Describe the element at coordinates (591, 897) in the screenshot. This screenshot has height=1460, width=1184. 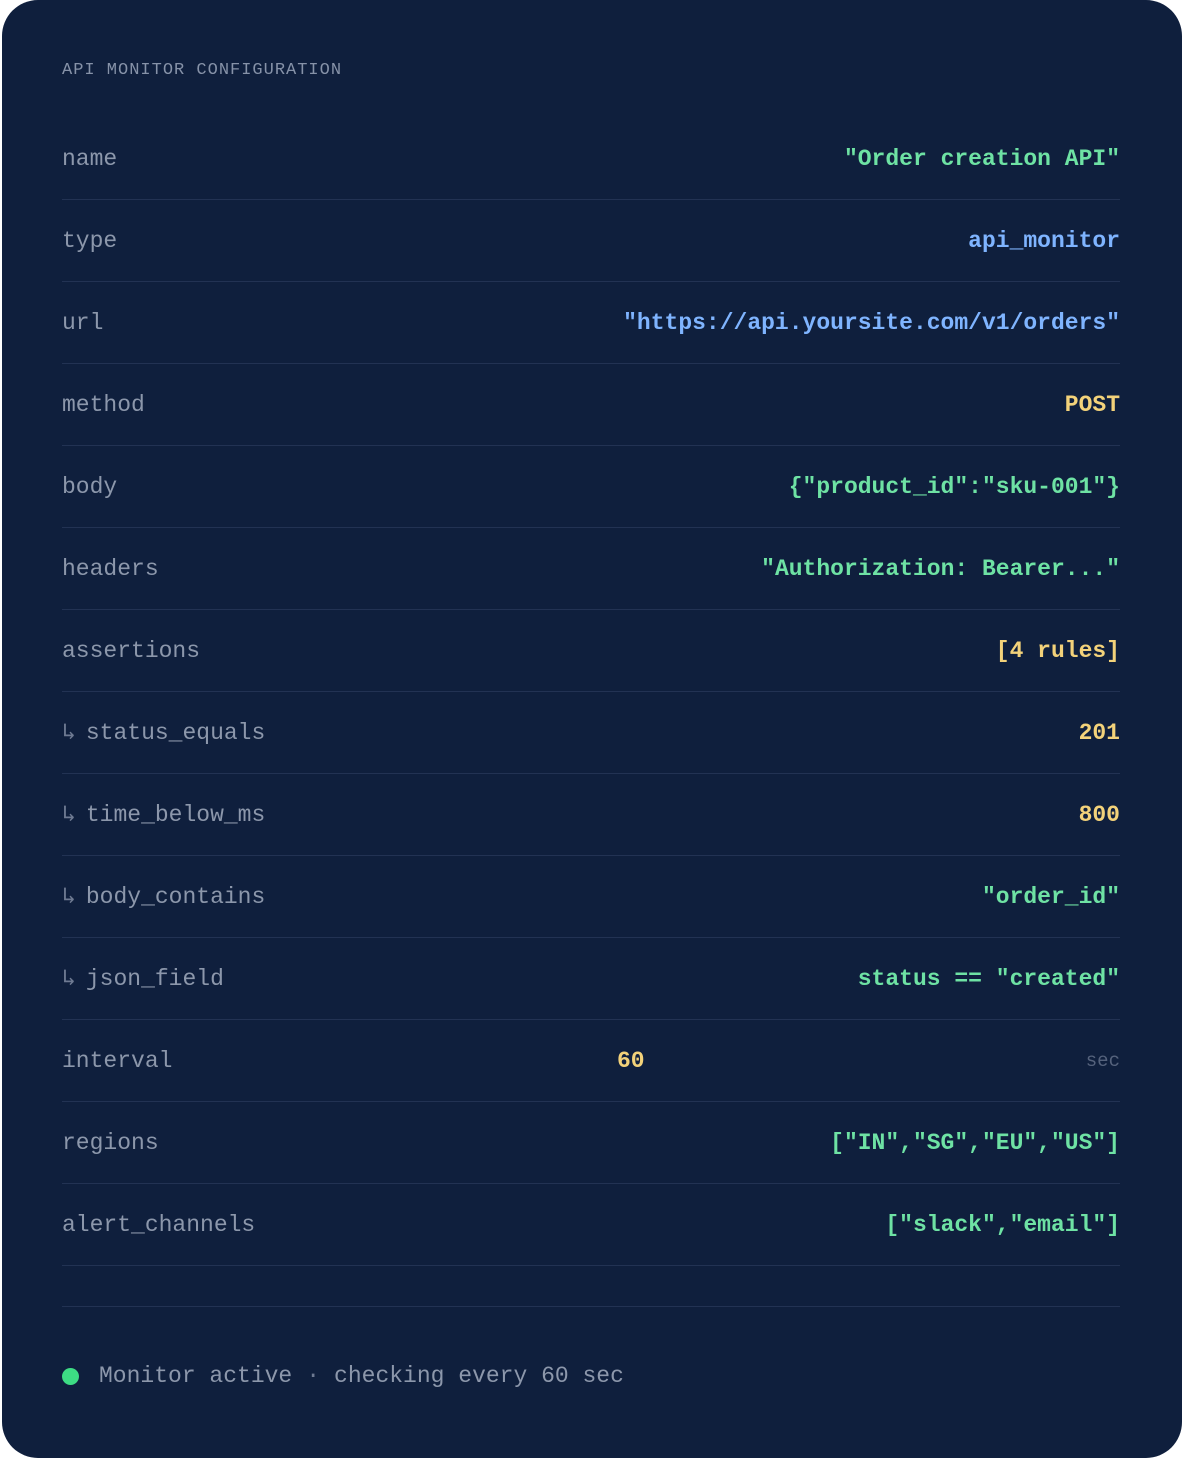
I see `config-row-body-contains: ↳ body_contains "order_id"` at that location.